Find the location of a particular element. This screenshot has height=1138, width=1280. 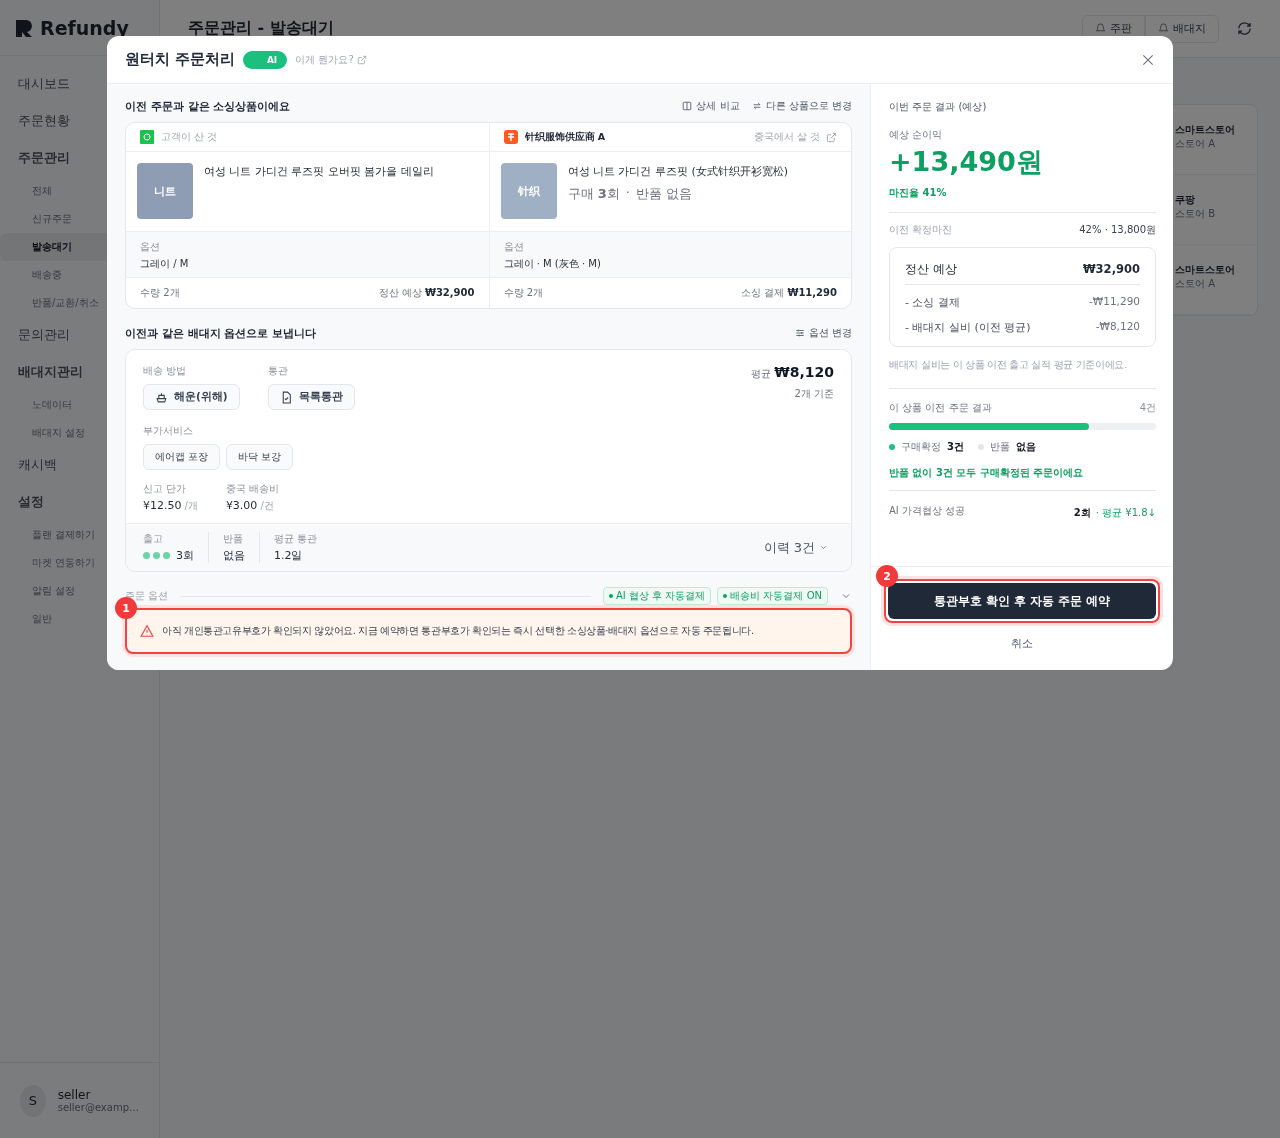

breakdown-value: -₩8,120 is located at coordinates (1117, 327).